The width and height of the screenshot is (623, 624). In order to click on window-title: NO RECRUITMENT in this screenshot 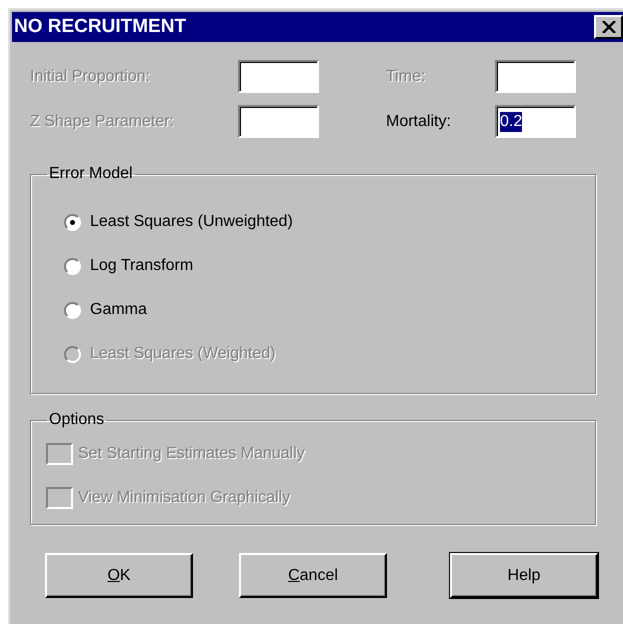, I will do `click(101, 26)`.